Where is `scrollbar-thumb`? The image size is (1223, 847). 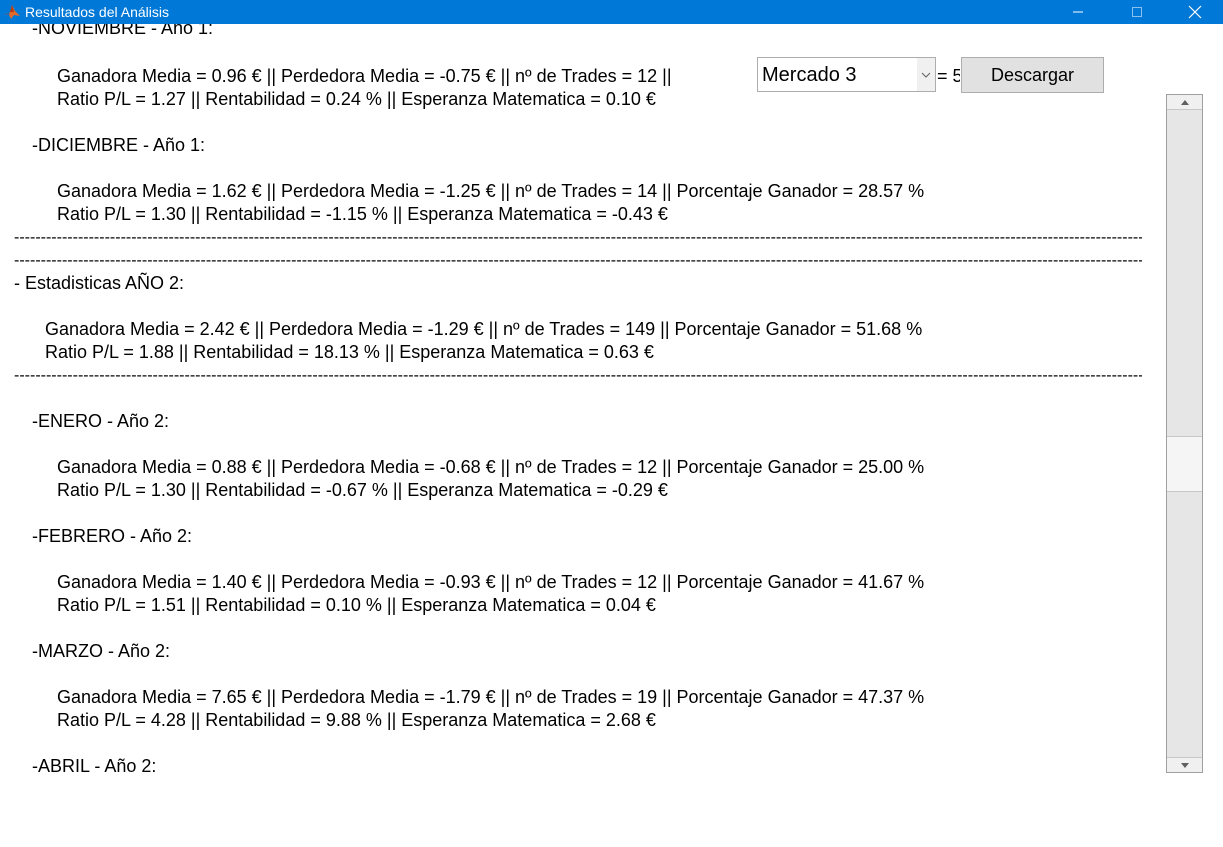 scrollbar-thumb is located at coordinates (1184, 464).